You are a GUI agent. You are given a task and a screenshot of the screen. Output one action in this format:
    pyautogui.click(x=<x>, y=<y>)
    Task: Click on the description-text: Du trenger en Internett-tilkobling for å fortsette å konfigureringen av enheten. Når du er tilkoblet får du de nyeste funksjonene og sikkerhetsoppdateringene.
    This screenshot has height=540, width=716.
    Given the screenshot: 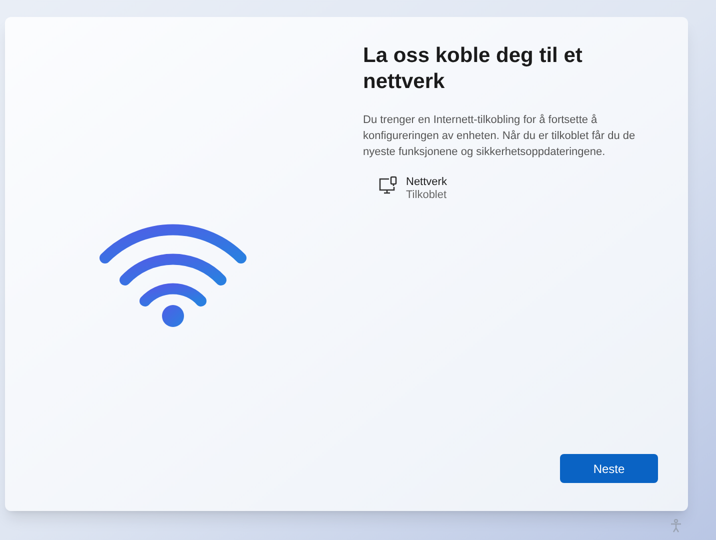 What is the action you would take?
    pyautogui.click(x=499, y=136)
    